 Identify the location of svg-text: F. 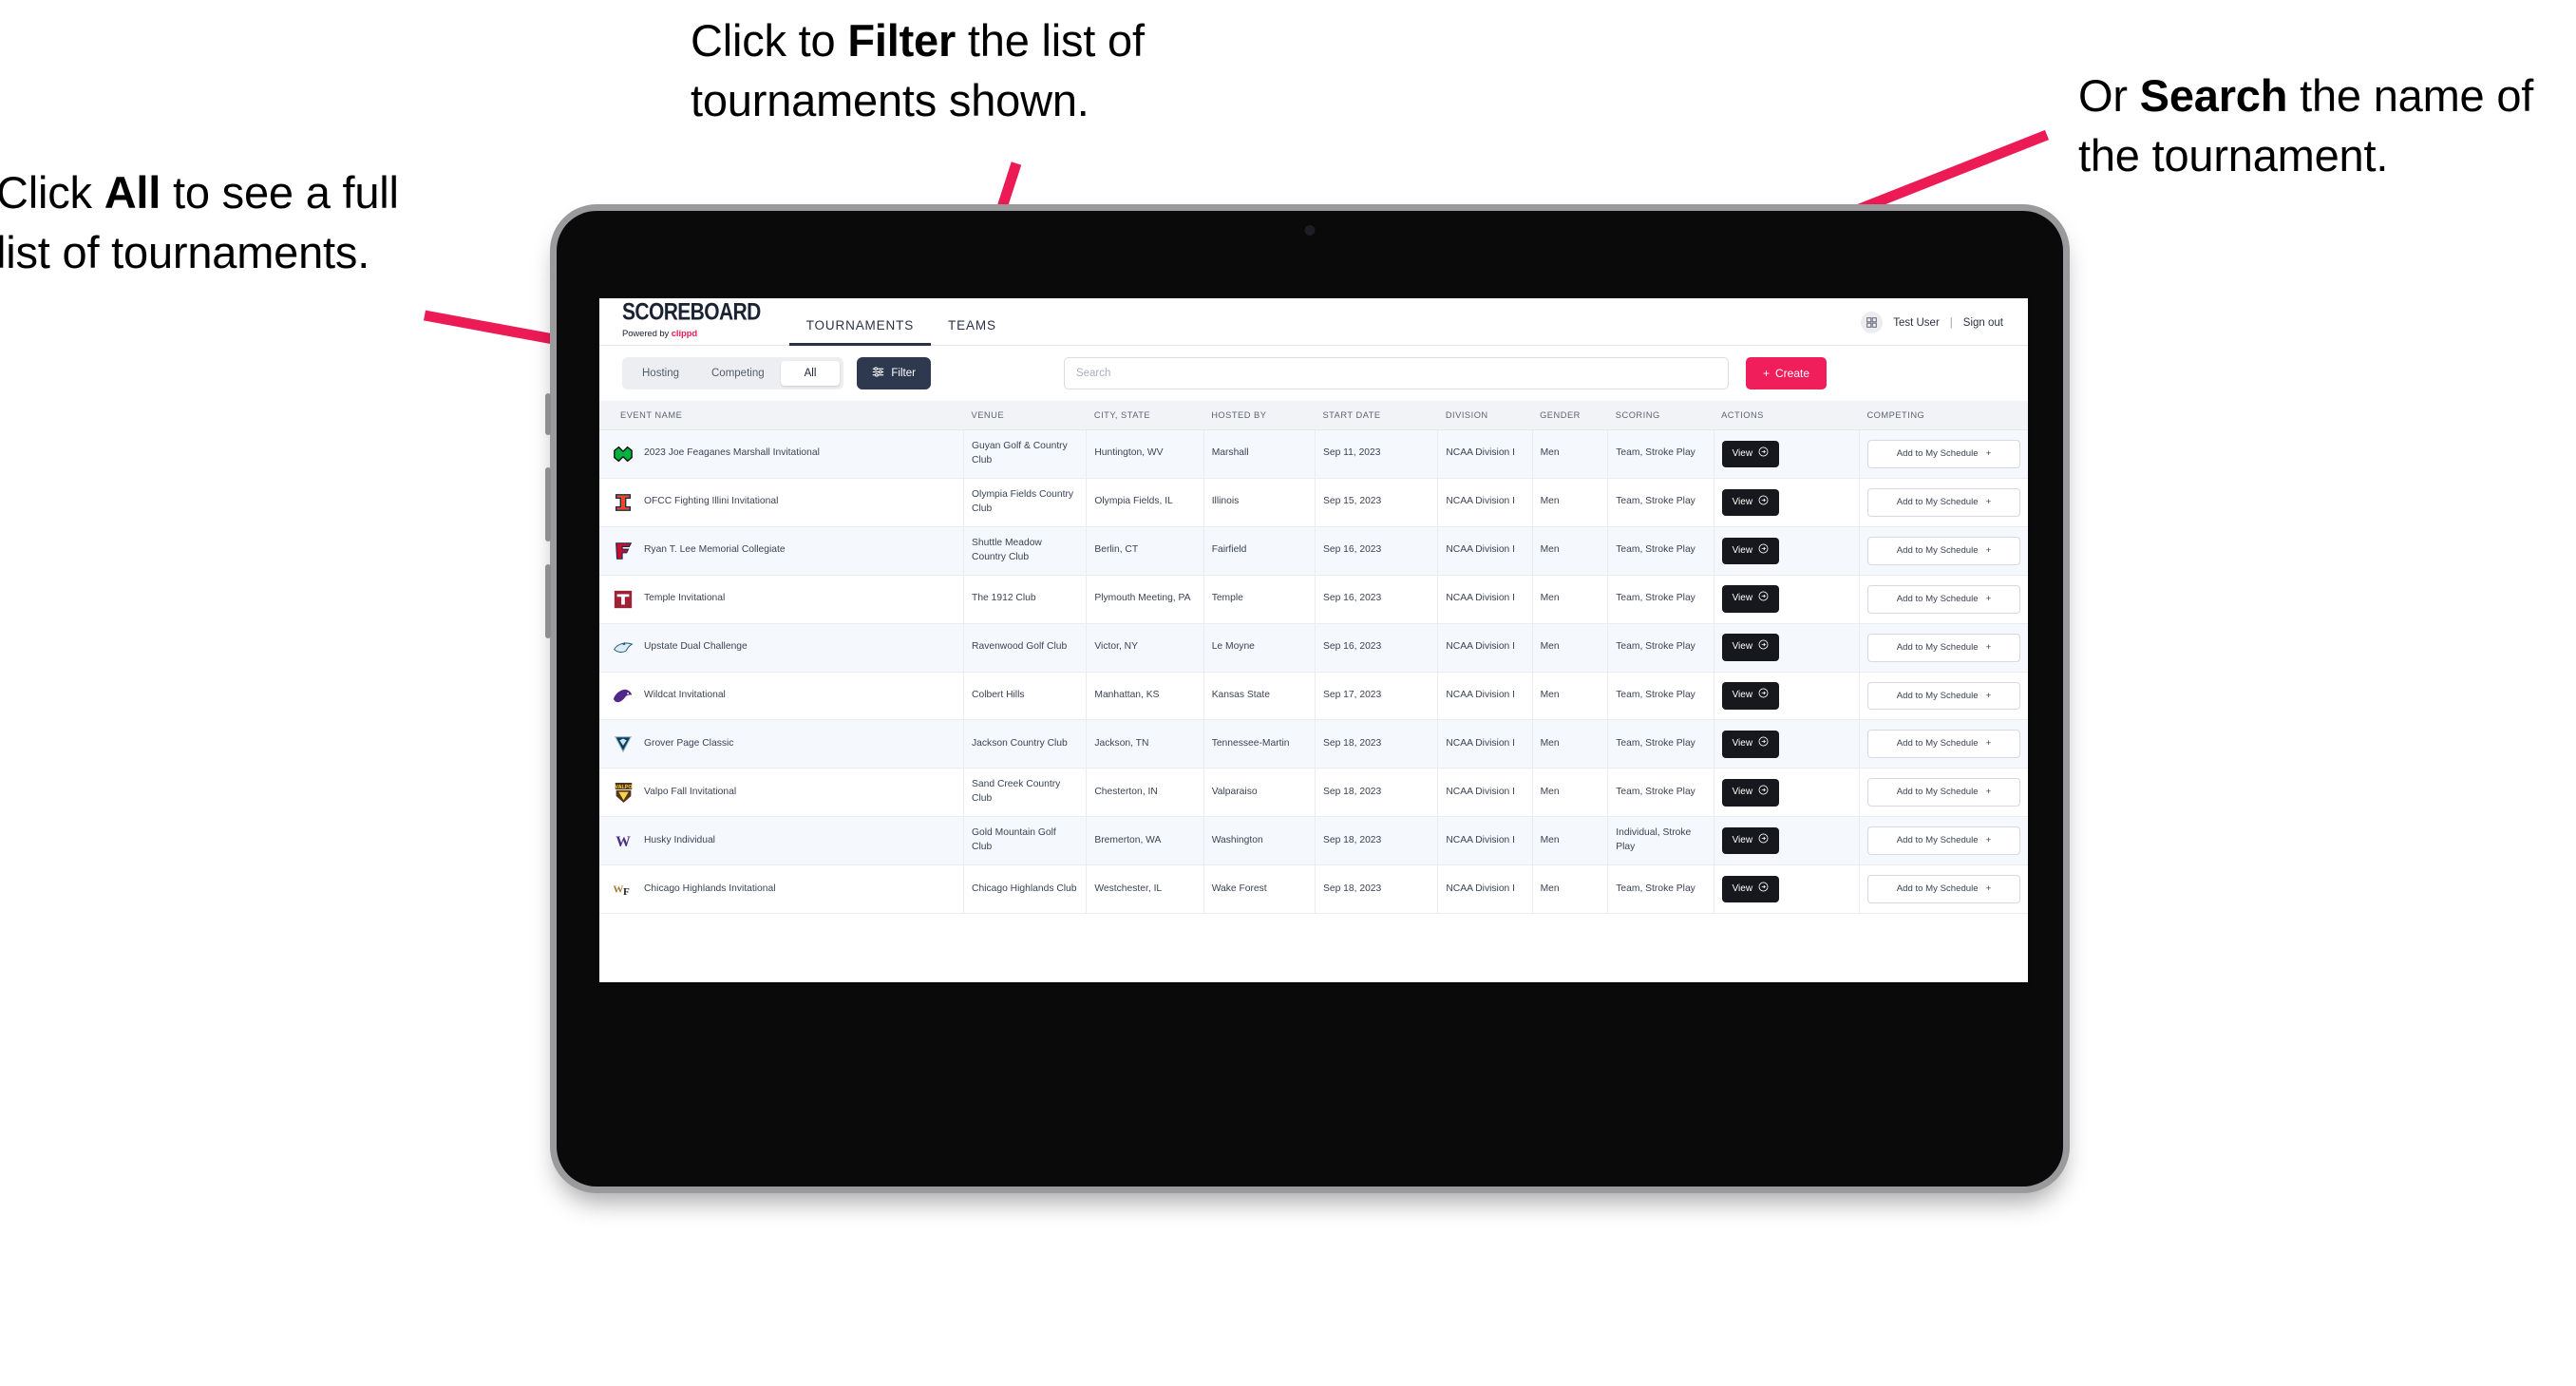
(626, 892).